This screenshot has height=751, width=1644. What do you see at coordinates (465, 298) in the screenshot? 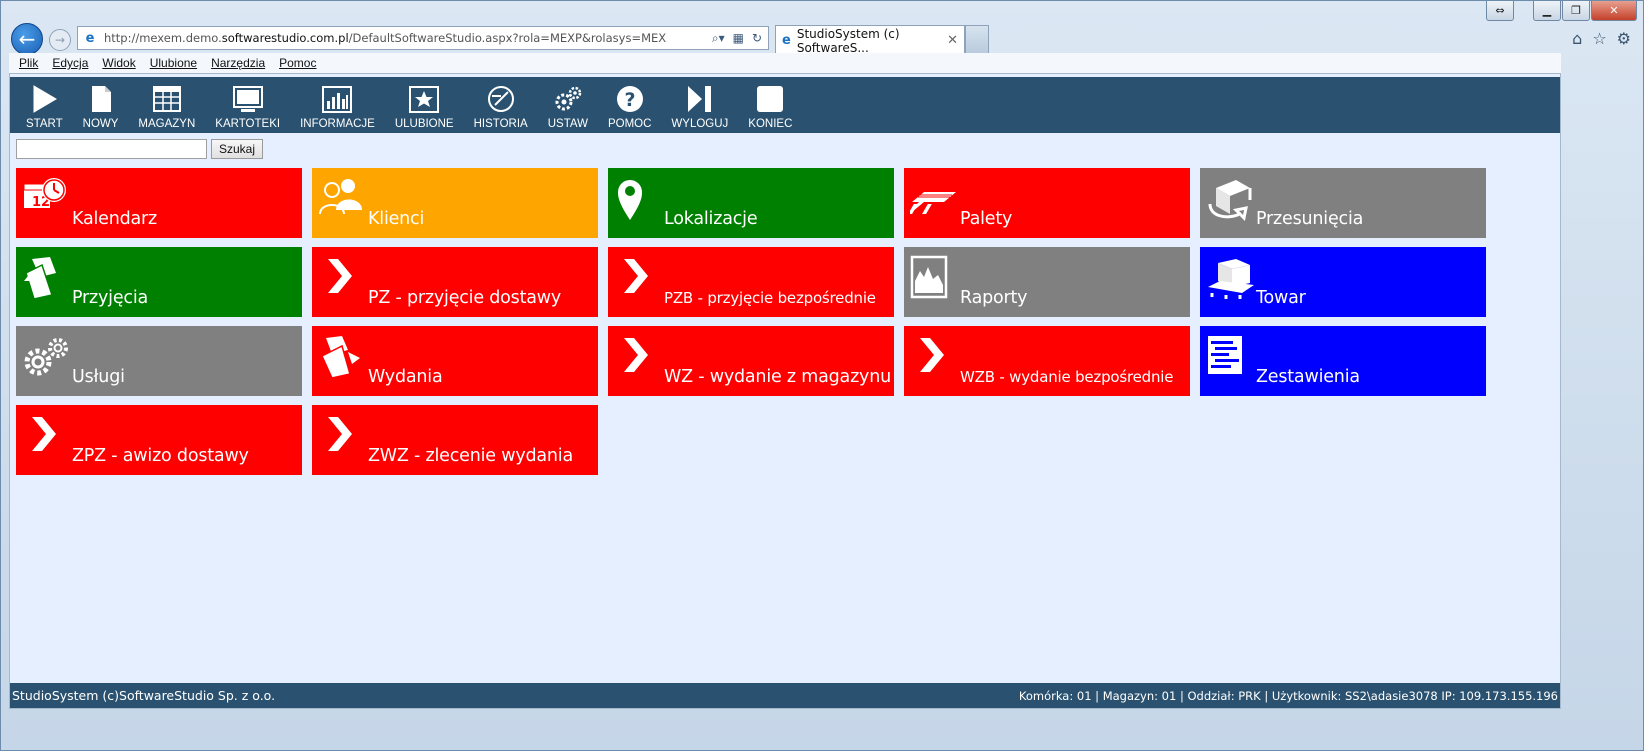
I see `tile-label: PZ - przyjęcie dostawy` at bounding box center [465, 298].